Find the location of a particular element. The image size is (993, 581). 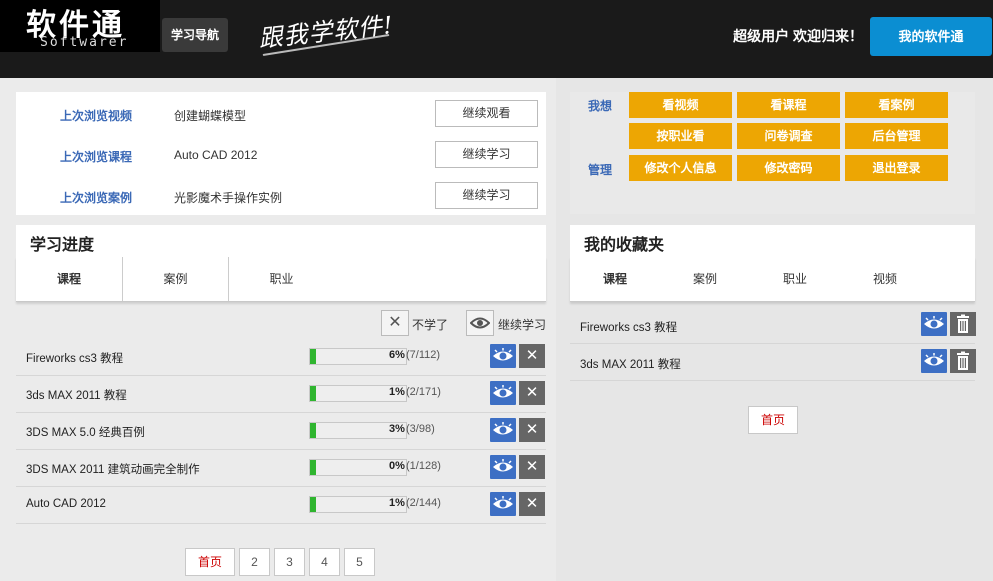

favorites-header: 我的收藏夹 is located at coordinates (772, 241).